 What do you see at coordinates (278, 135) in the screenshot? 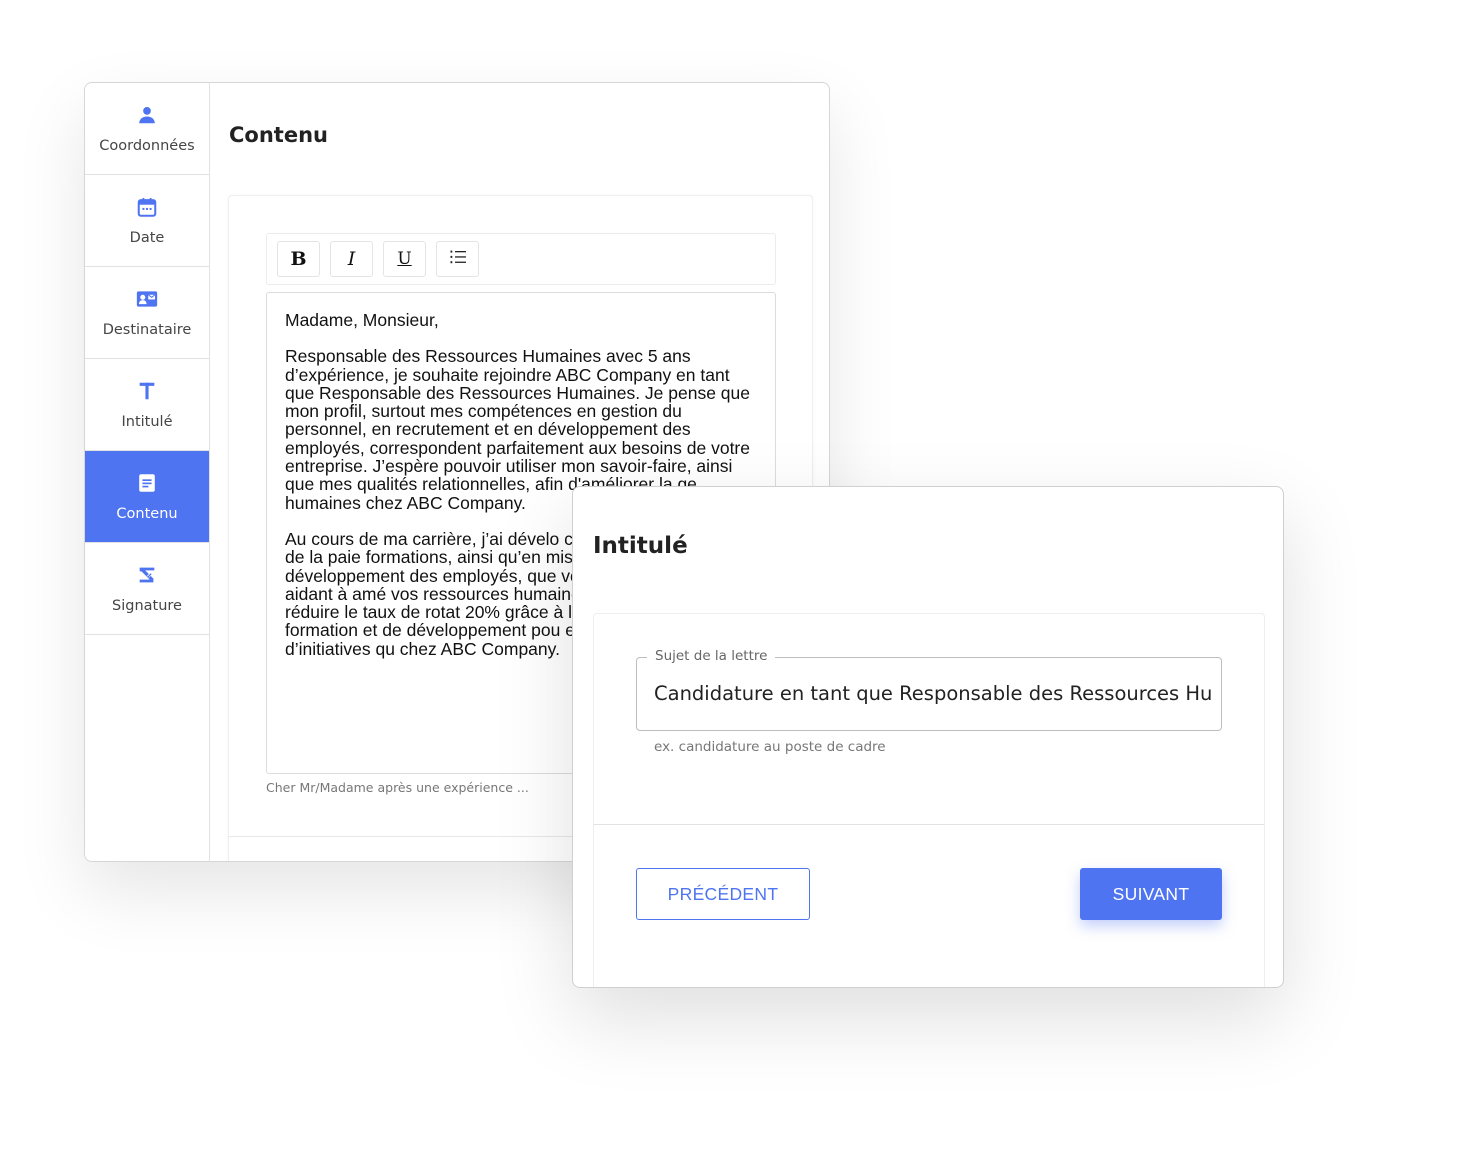
I see `page-title: Contenu` at bounding box center [278, 135].